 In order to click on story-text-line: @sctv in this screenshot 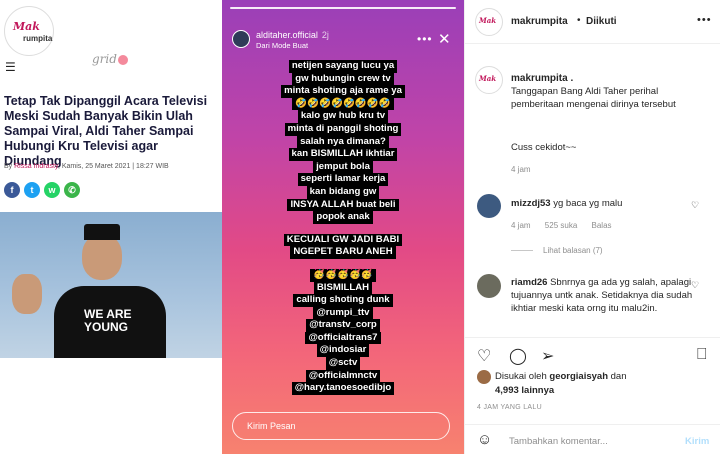, I will do `click(343, 363)`.